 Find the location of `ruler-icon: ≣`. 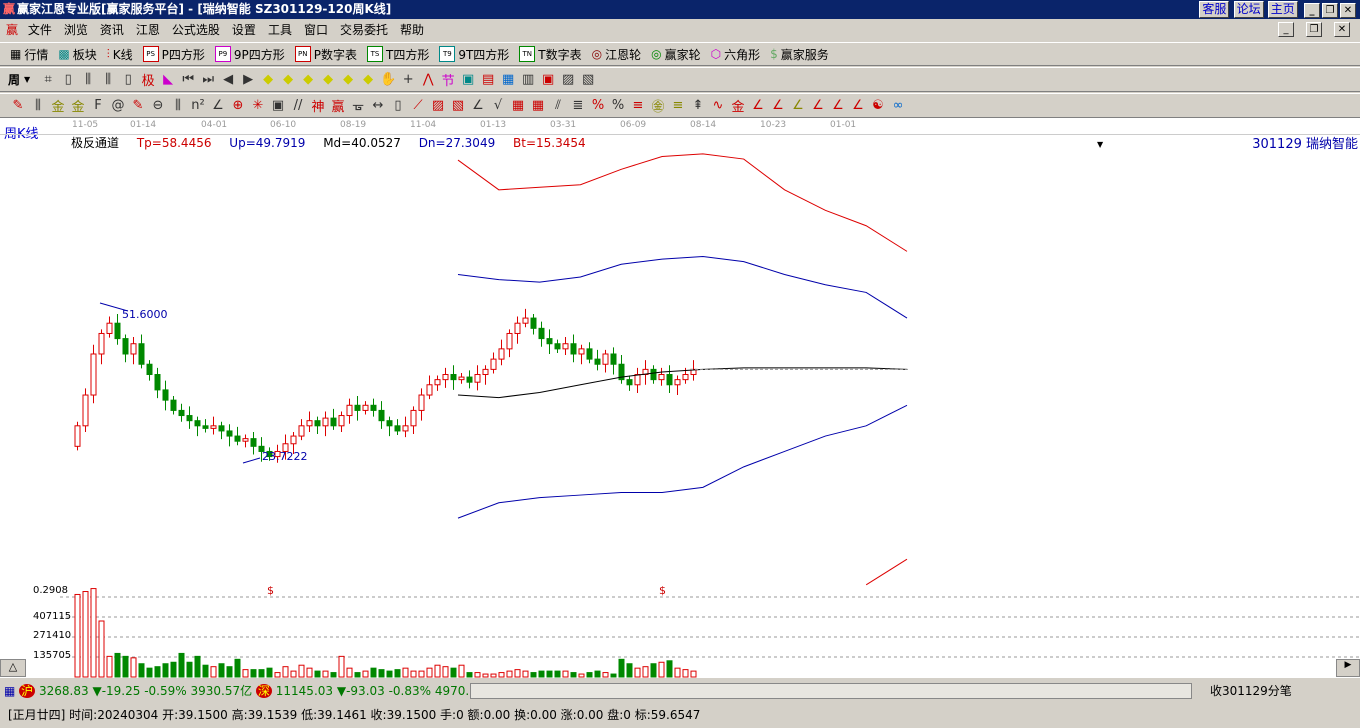

ruler-icon: ≣ is located at coordinates (578, 105).